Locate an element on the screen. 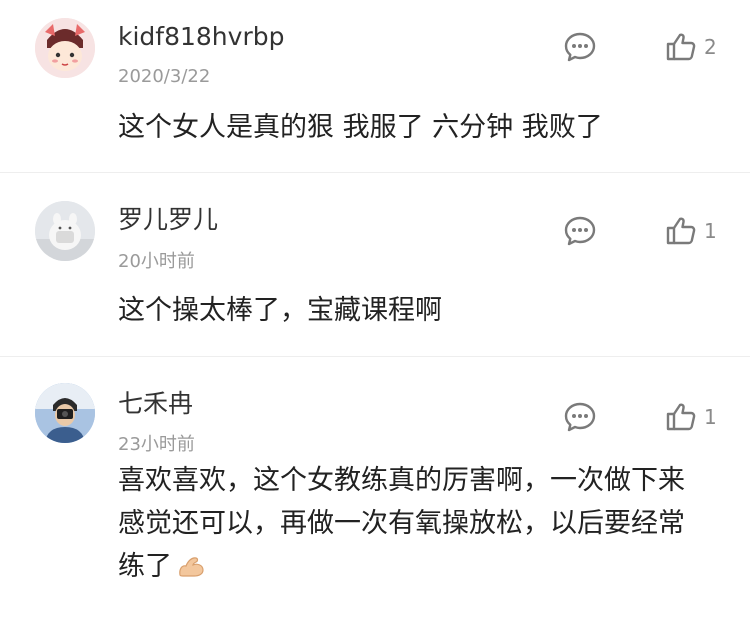 This screenshot has width=750, height=617. like-button: 2 is located at coordinates (694, 47).